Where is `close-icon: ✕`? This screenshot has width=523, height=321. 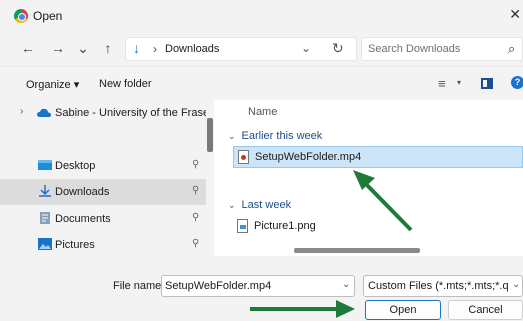
close-icon: ✕ is located at coordinates (515, 14).